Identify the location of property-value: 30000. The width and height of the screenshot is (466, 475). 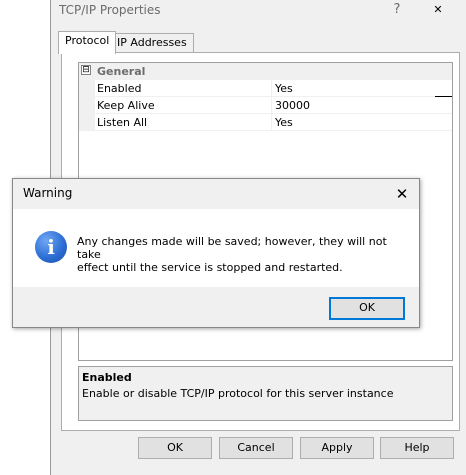
(292, 105).